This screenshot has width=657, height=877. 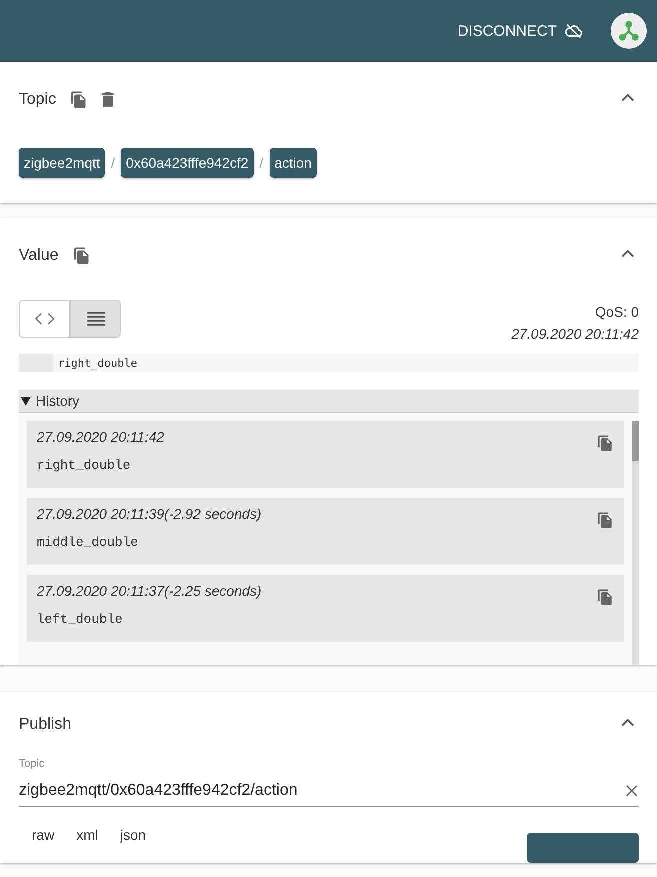 What do you see at coordinates (80, 619) in the screenshot?
I see `history-payload: left_double` at bounding box center [80, 619].